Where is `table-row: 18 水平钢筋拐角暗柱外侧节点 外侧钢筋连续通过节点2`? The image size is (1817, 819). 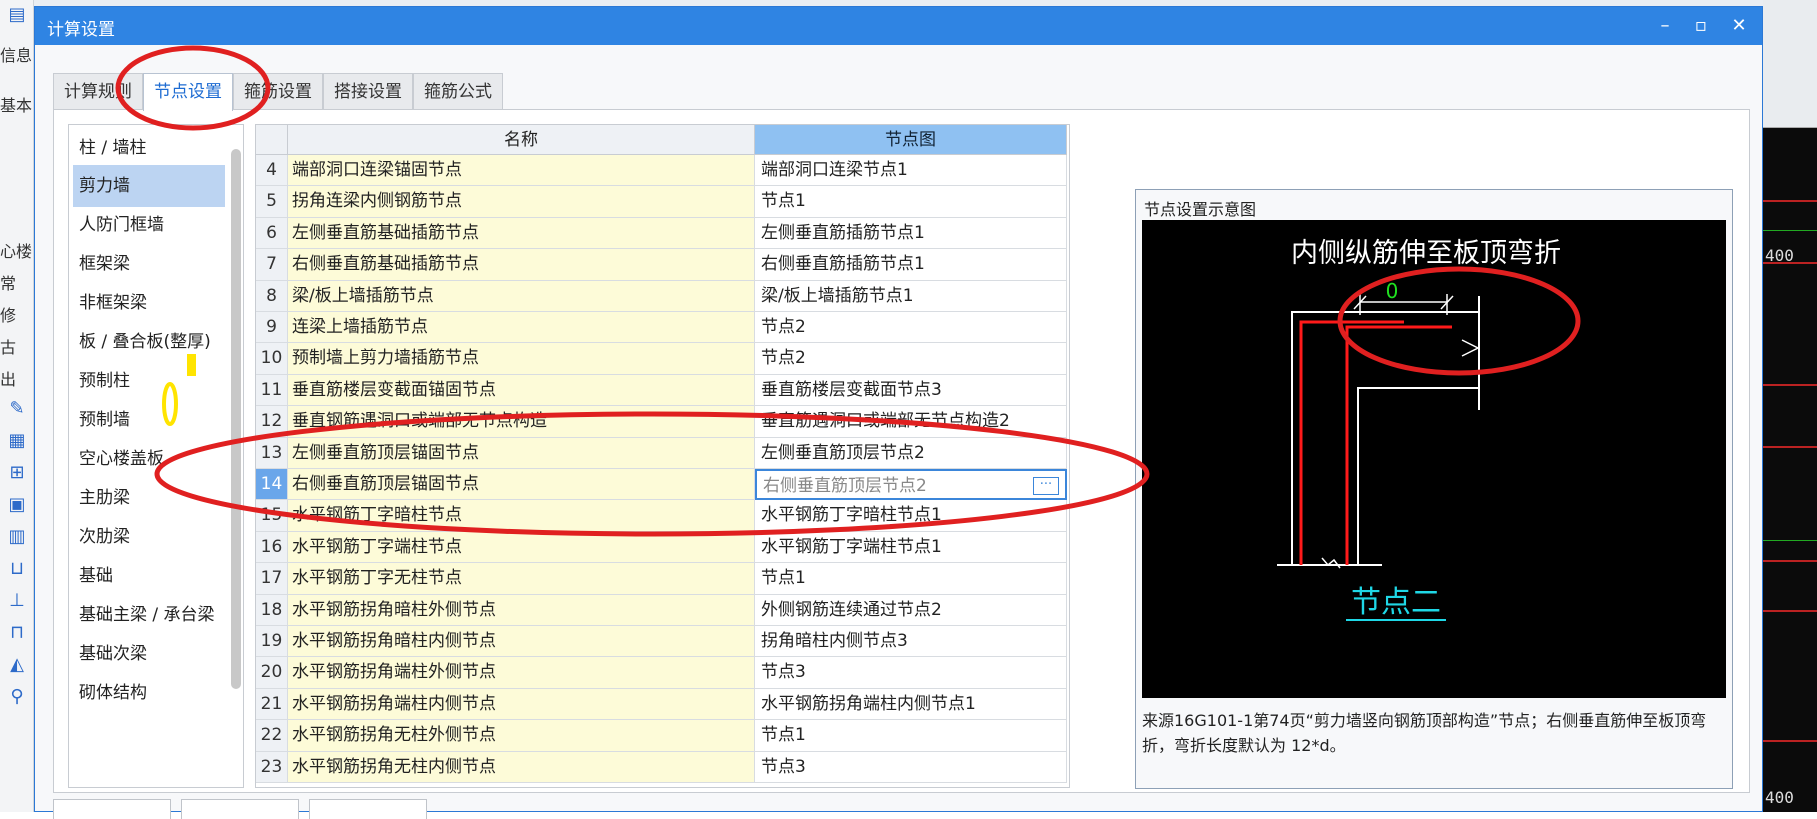
table-row: 18 水平钢筋拐角暗柱外侧节点 外侧钢筋连续通过节点2 is located at coordinates (661, 610).